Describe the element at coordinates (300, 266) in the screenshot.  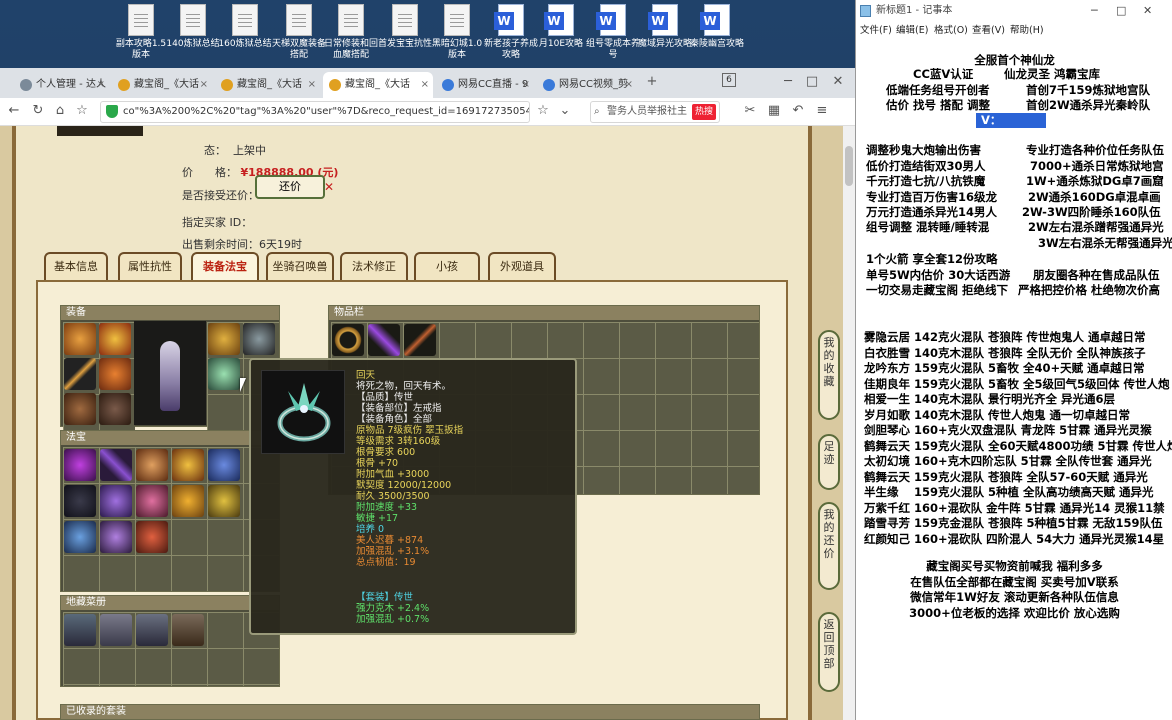
I see `tab-mount-summons: 坐骑召唤兽` at that location.